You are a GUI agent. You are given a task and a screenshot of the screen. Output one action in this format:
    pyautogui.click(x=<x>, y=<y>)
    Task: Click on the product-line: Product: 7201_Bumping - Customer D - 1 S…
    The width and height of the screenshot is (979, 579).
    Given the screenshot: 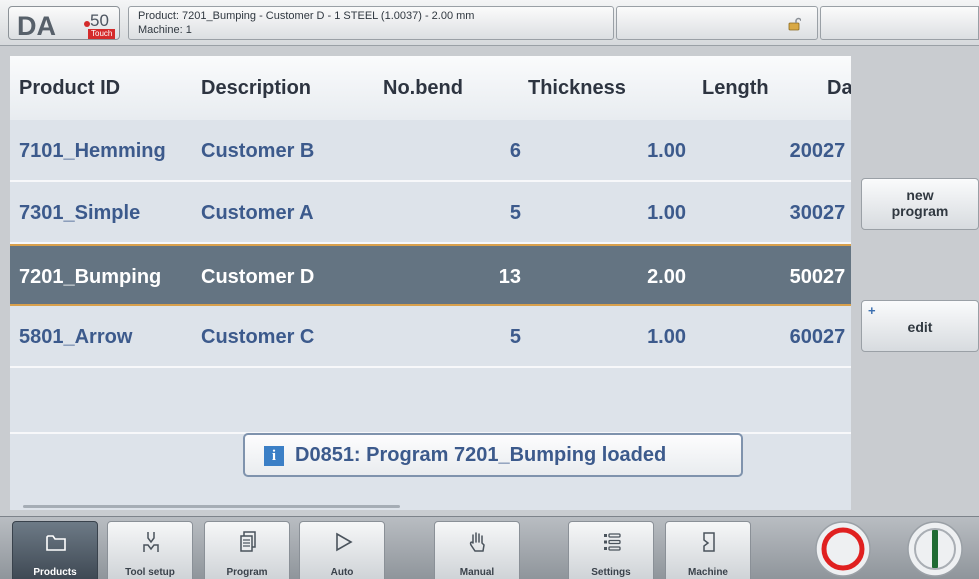 What is the action you would take?
    pyautogui.click(x=306, y=16)
    